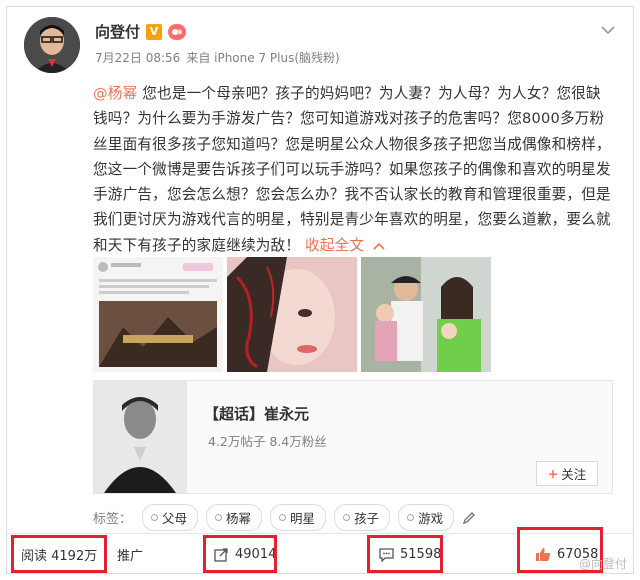 The width and height of the screenshot is (640, 580). What do you see at coordinates (602, 564) in the screenshot?
I see `watermark: @向登付` at bounding box center [602, 564].